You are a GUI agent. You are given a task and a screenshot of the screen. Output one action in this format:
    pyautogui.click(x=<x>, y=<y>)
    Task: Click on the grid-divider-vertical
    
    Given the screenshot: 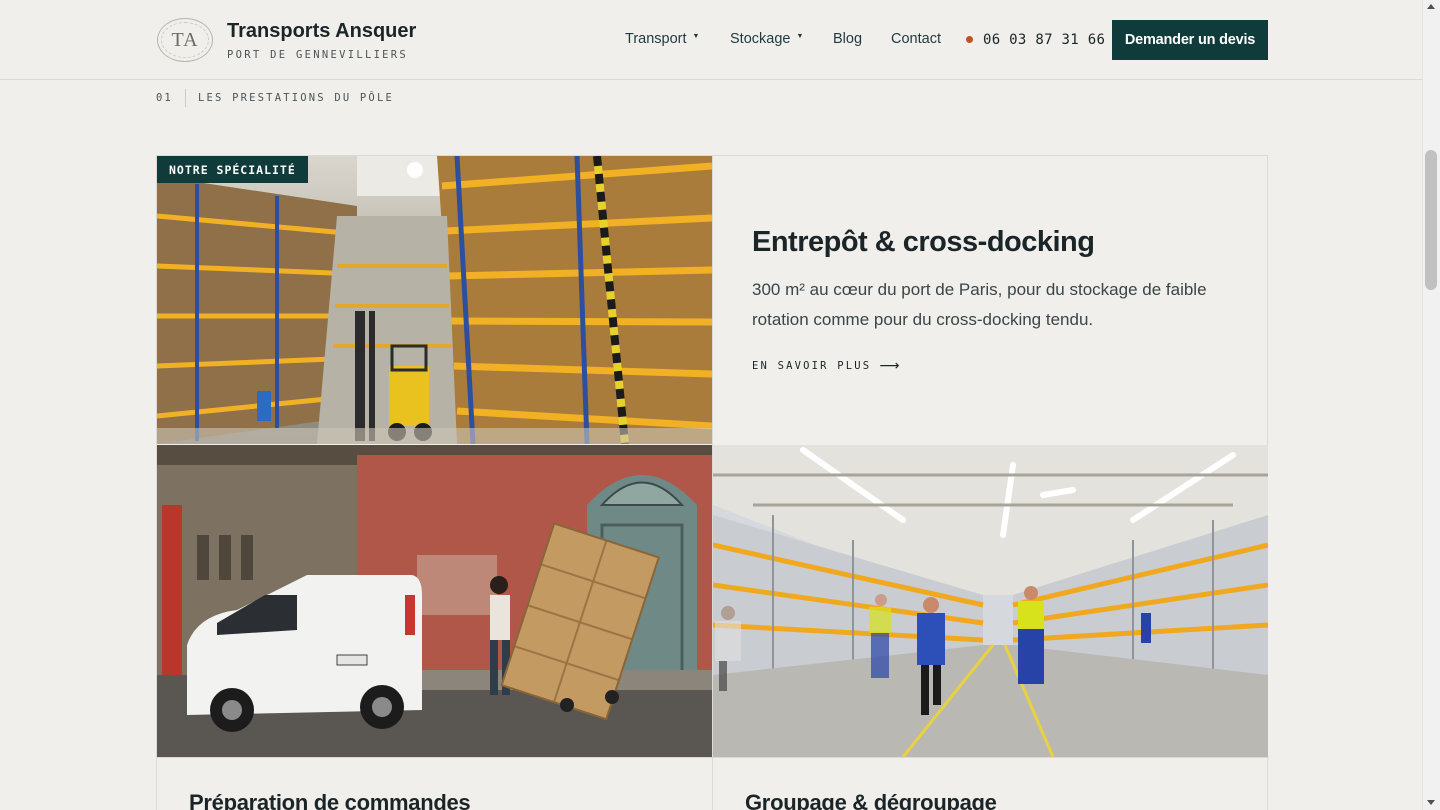 What is the action you would take?
    pyautogui.click(x=712, y=483)
    